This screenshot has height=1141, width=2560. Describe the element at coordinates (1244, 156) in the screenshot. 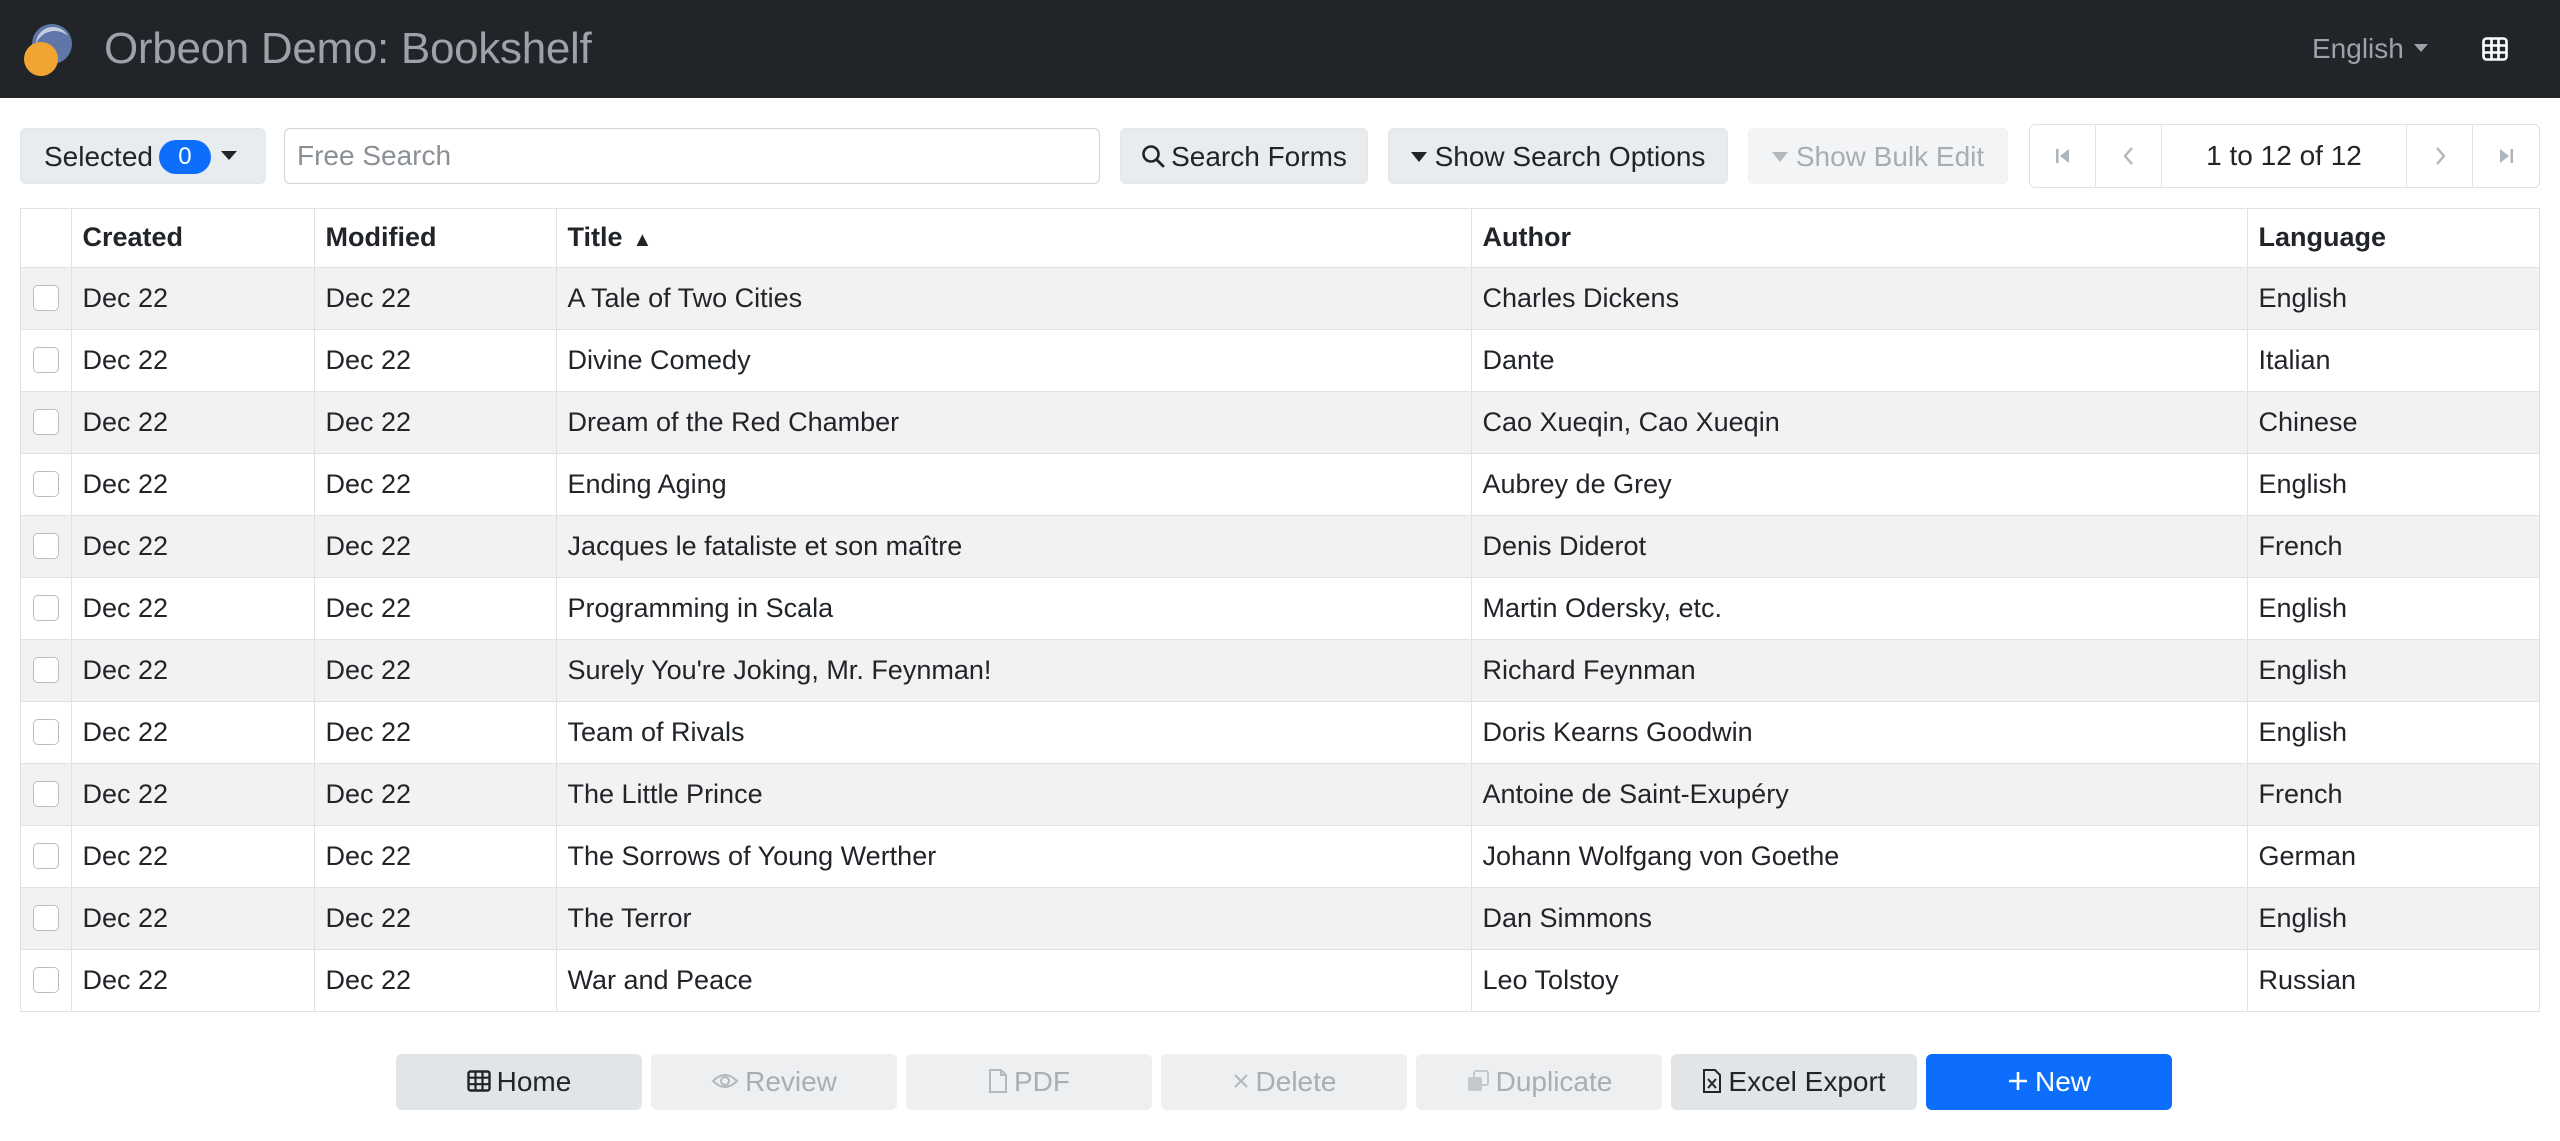

I see `search-forms-button: Search Forms` at that location.